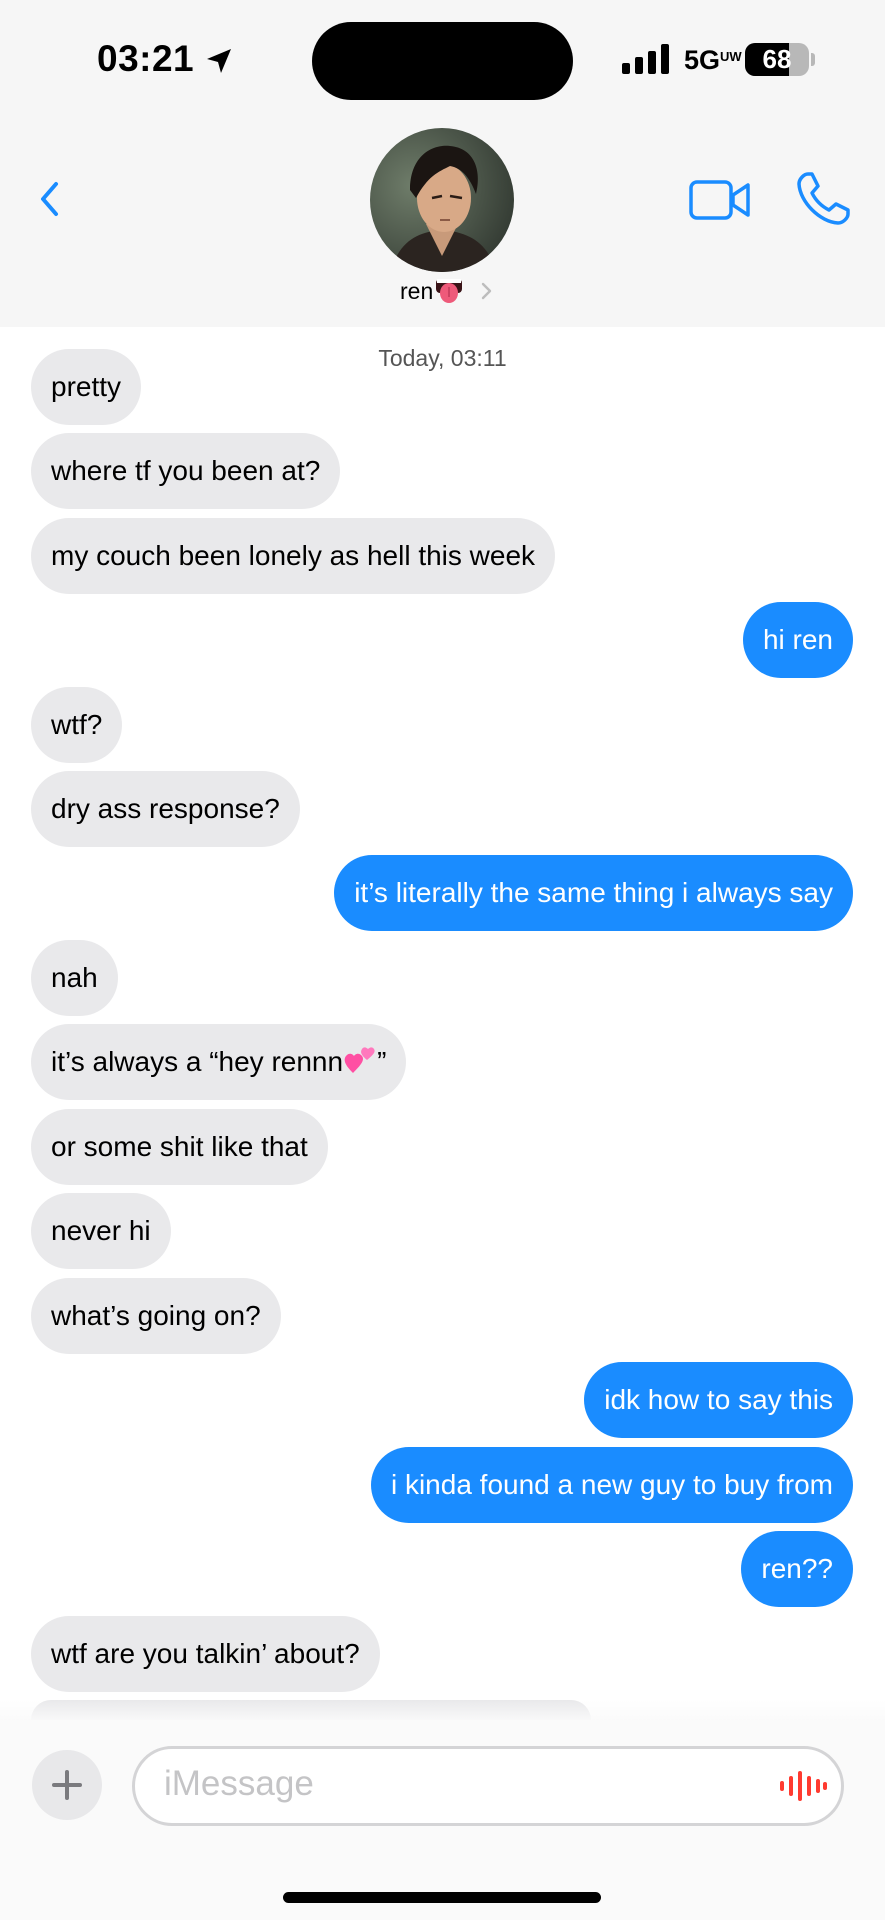 The width and height of the screenshot is (885, 1920). What do you see at coordinates (359, 1060) in the screenshot?
I see `two-hearts-emoji` at bounding box center [359, 1060].